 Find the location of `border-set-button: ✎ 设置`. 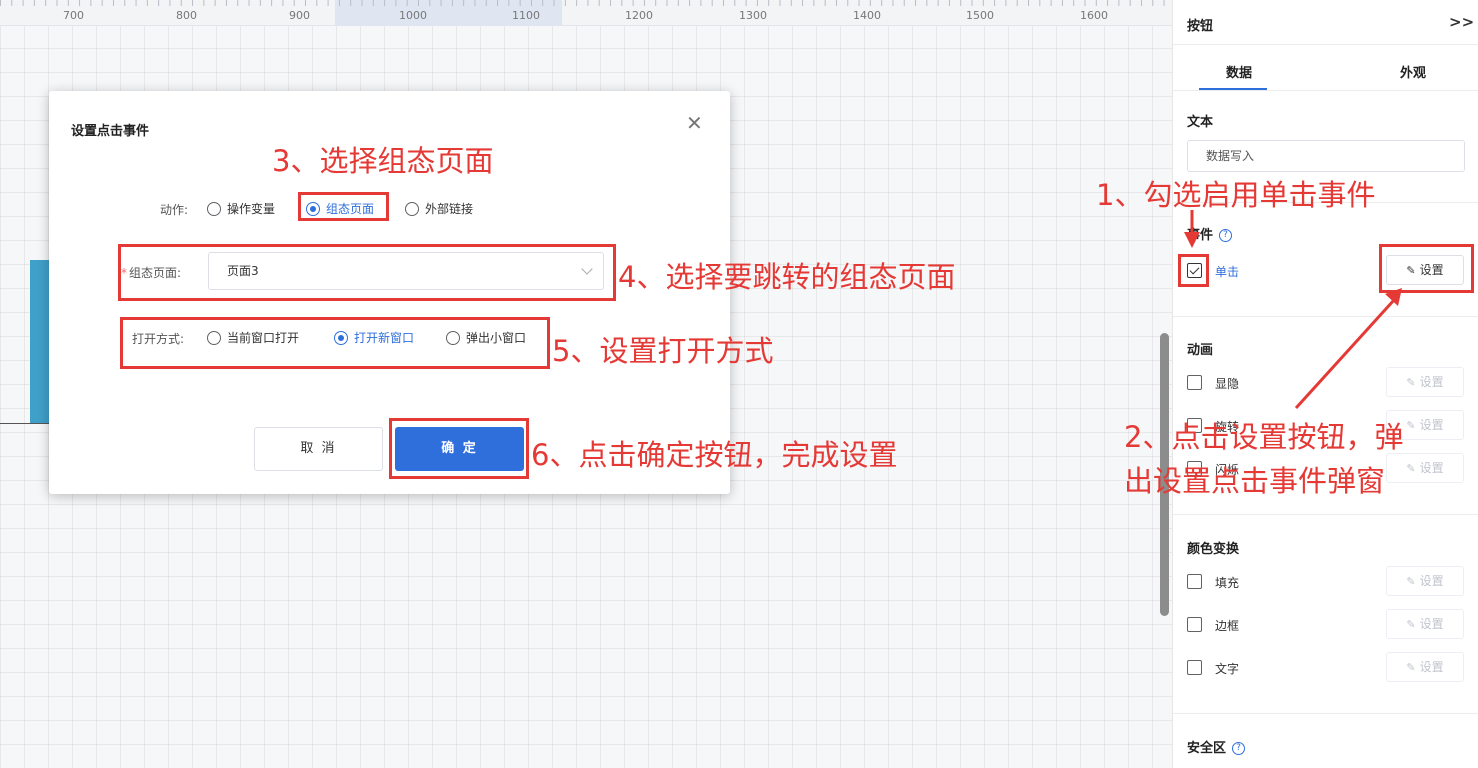

border-set-button: ✎ 设置 is located at coordinates (1425, 624).